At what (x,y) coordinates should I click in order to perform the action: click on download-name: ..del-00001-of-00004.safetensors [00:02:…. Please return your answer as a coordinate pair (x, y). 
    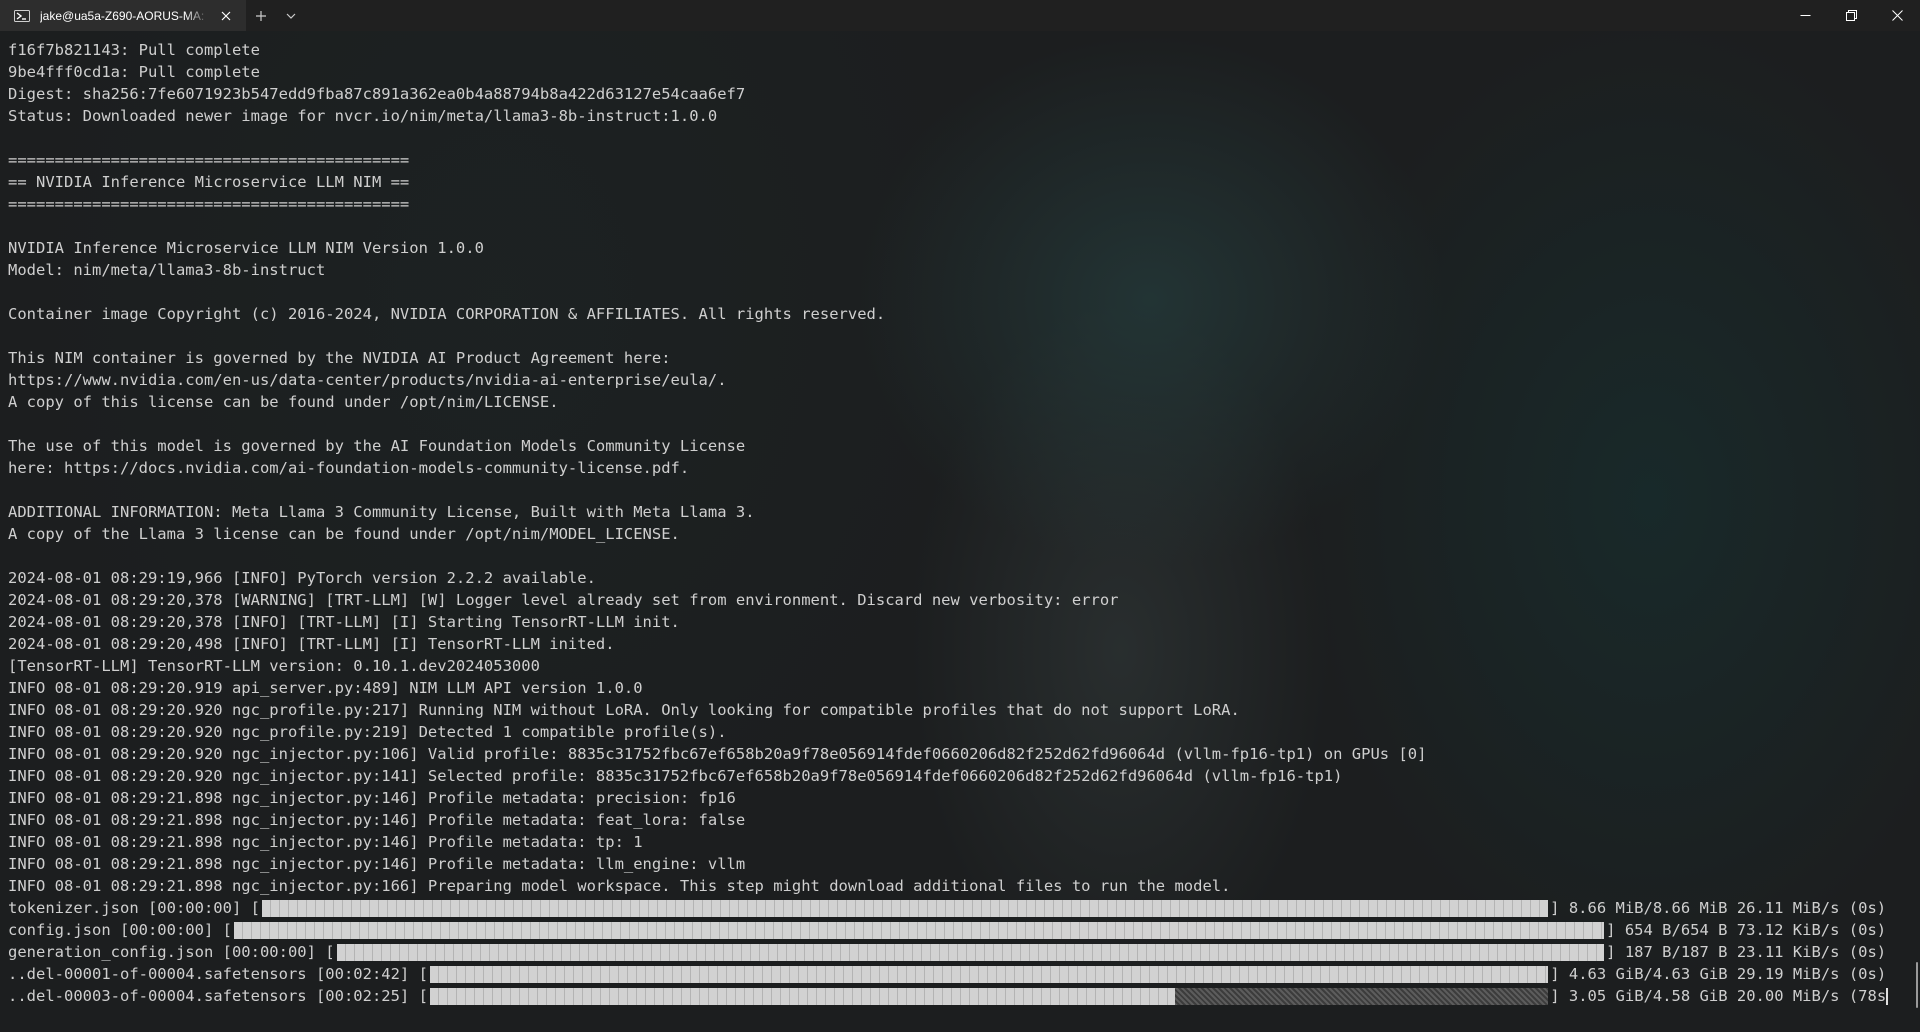
    Looking at the image, I should click on (209, 974).